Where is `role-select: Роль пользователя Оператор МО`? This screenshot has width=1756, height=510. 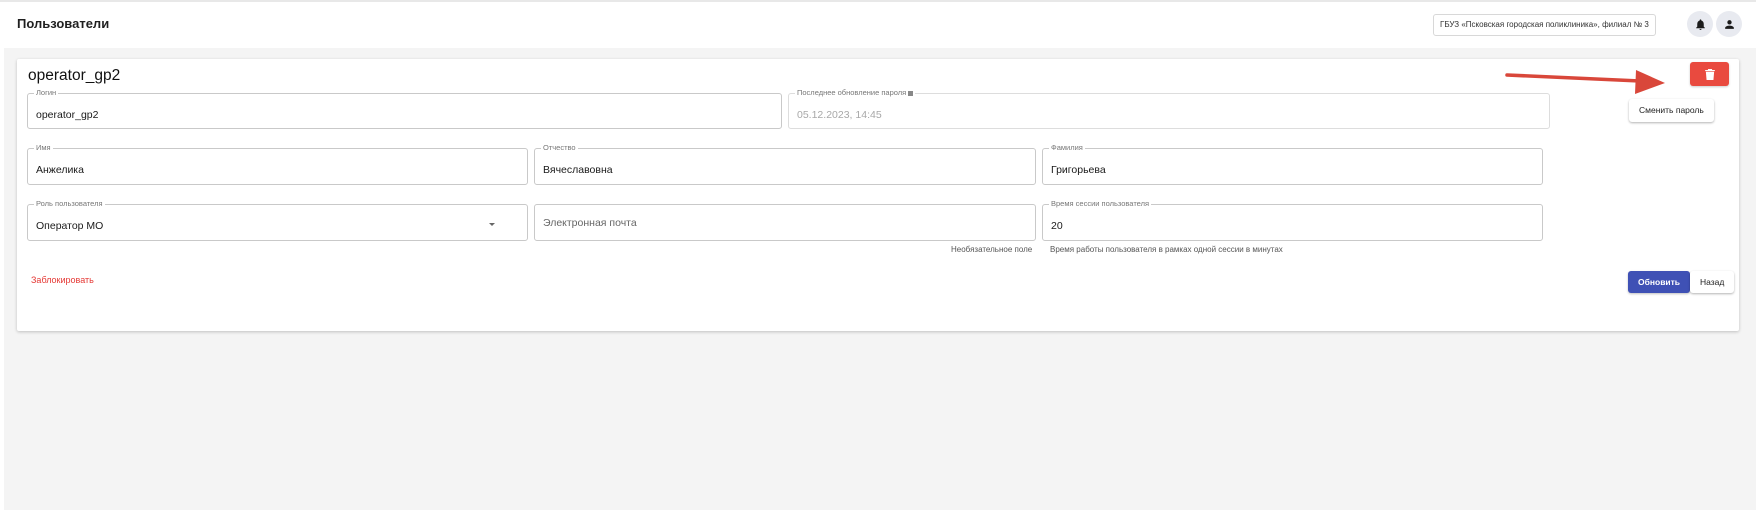 role-select: Роль пользователя Оператор МО is located at coordinates (277, 220).